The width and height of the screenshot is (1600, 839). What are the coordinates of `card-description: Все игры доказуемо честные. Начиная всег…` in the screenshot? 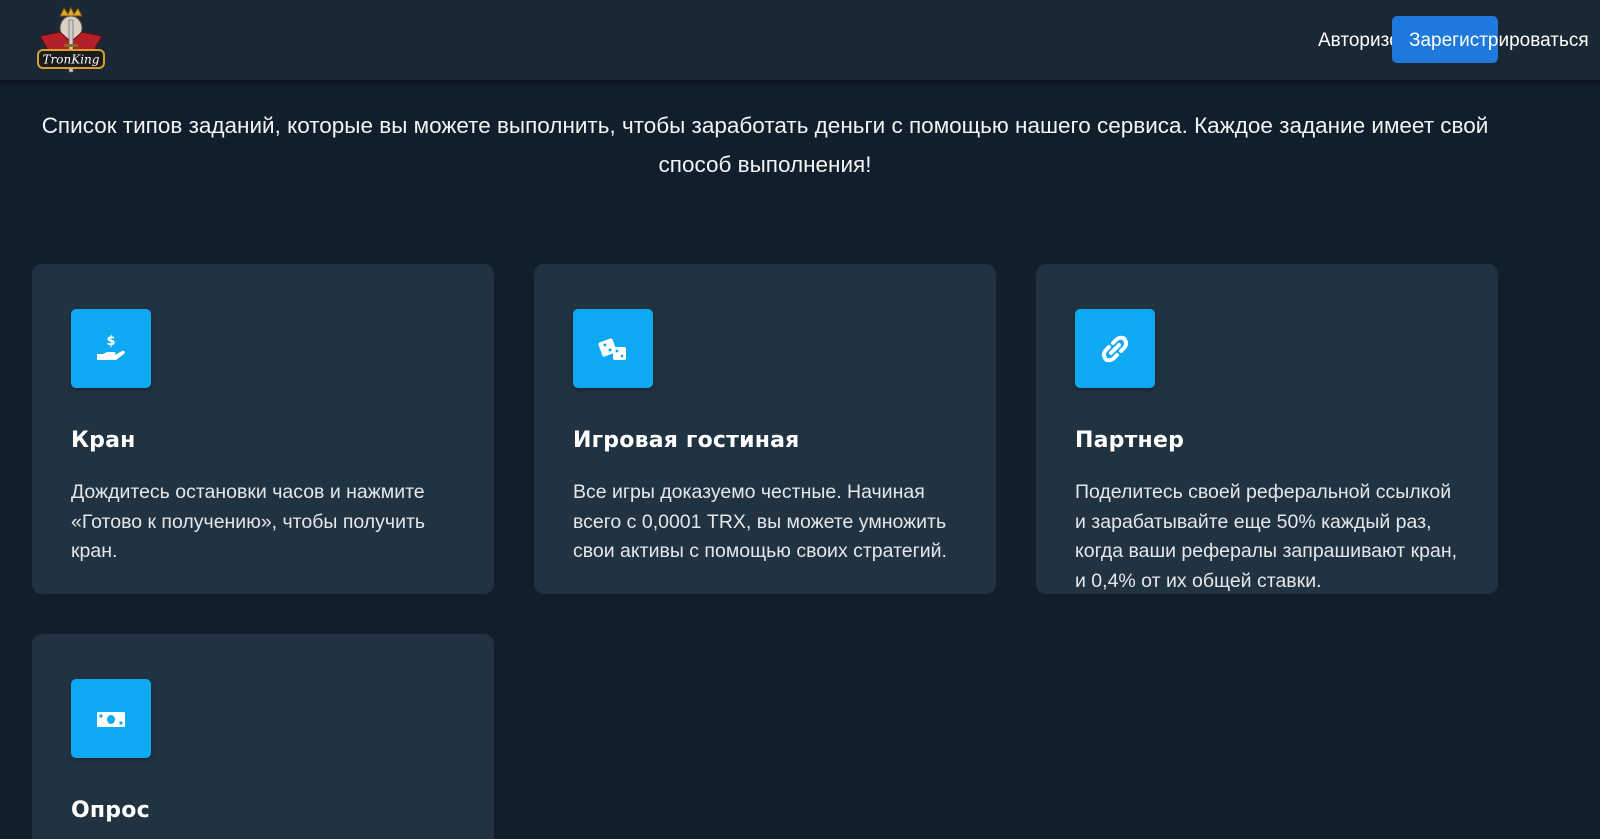 It's located at (760, 521).